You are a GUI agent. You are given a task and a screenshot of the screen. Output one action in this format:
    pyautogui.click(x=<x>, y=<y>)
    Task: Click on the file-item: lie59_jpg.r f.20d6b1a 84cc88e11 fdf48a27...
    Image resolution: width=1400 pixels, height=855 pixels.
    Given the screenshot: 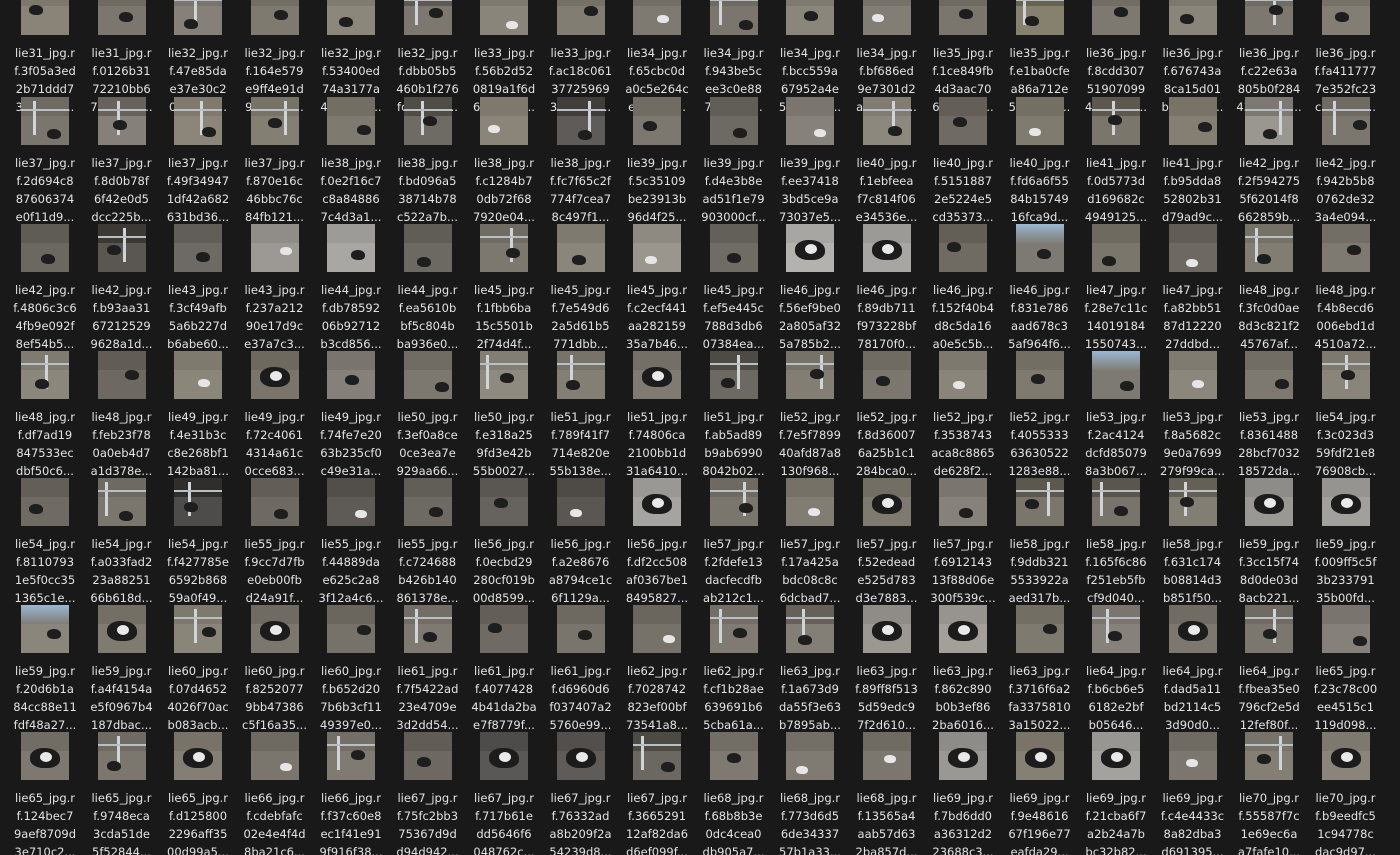 What is the action you would take?
    pyautogui.click(x=45, y=668)
    